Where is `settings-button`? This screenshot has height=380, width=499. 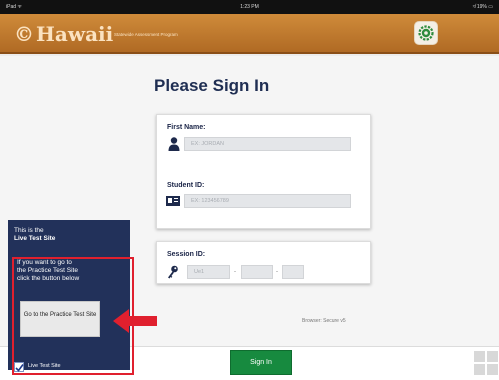 settings-button is located at coordinates (426, 33).